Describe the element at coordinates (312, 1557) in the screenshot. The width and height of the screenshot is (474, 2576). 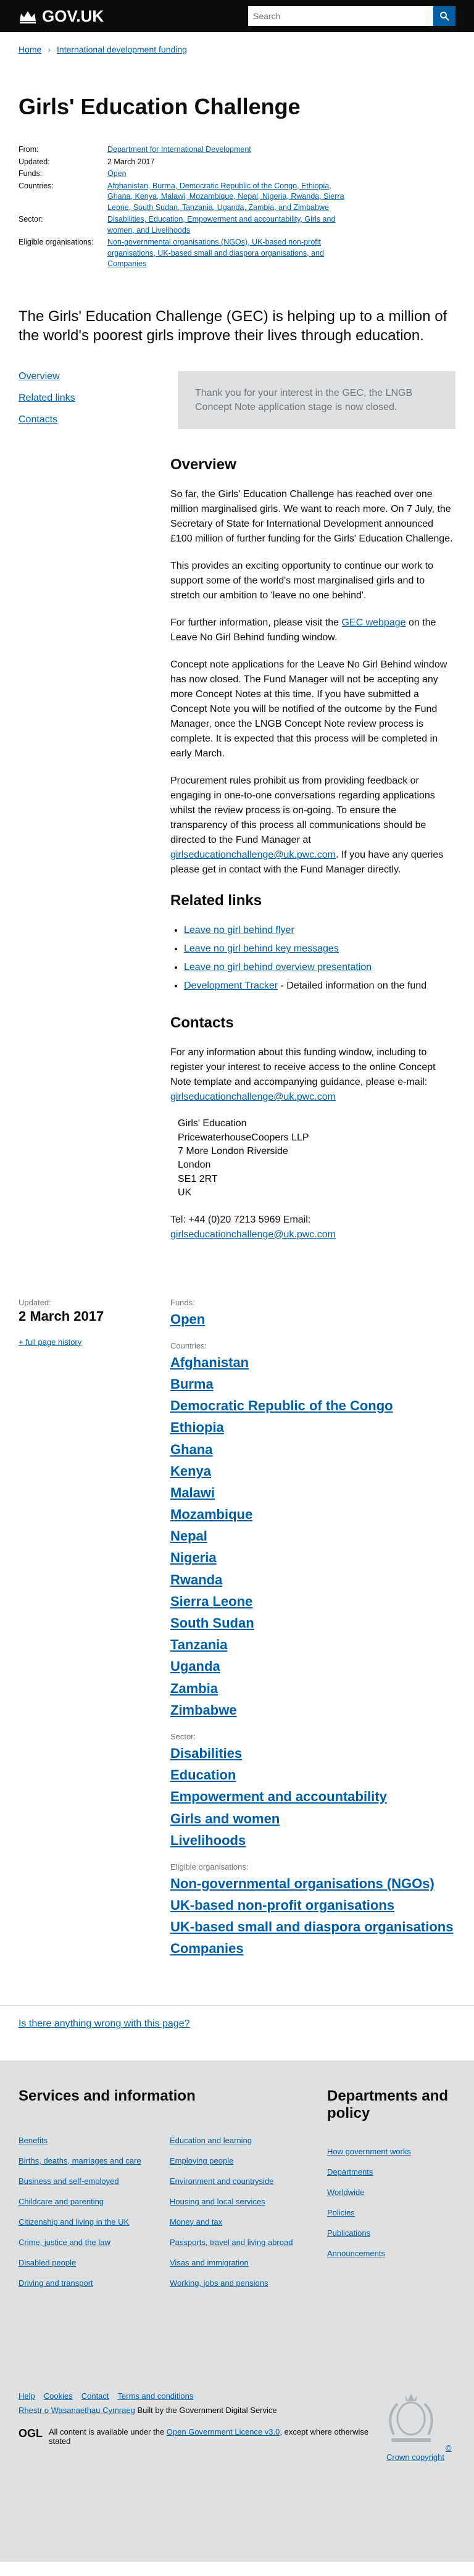
I see `country-link: Nigeria` at that location.